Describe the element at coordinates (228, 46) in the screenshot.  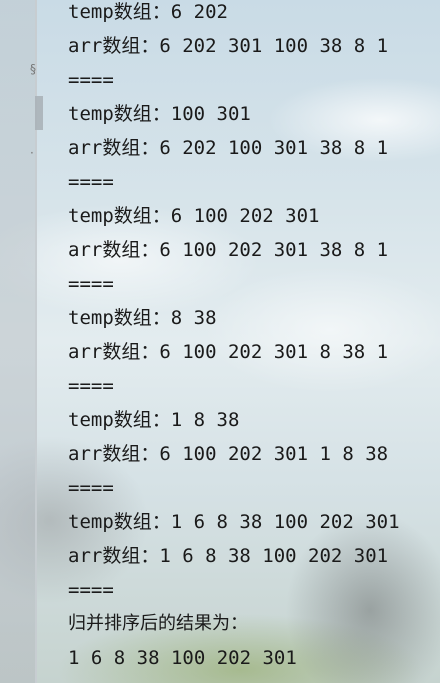
I see `output-line: arr数组：6 202 301 100 38 8 1` at that location.